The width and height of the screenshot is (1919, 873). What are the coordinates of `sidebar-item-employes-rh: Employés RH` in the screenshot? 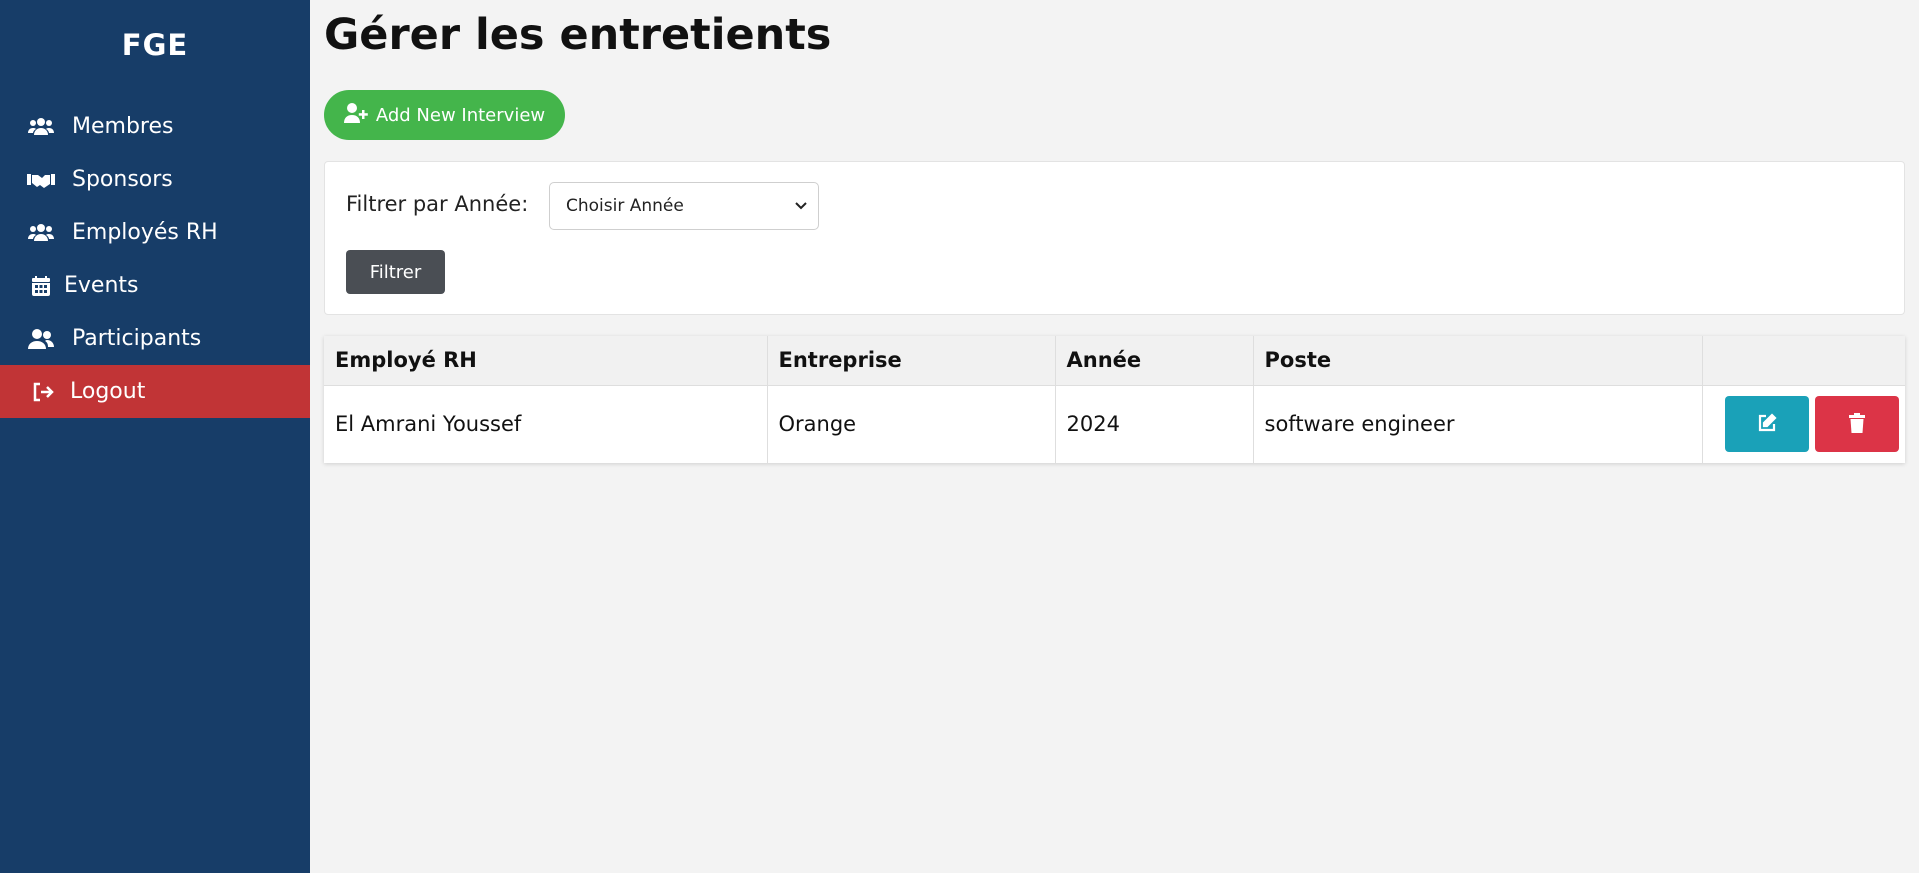 It's located at (155, 232).